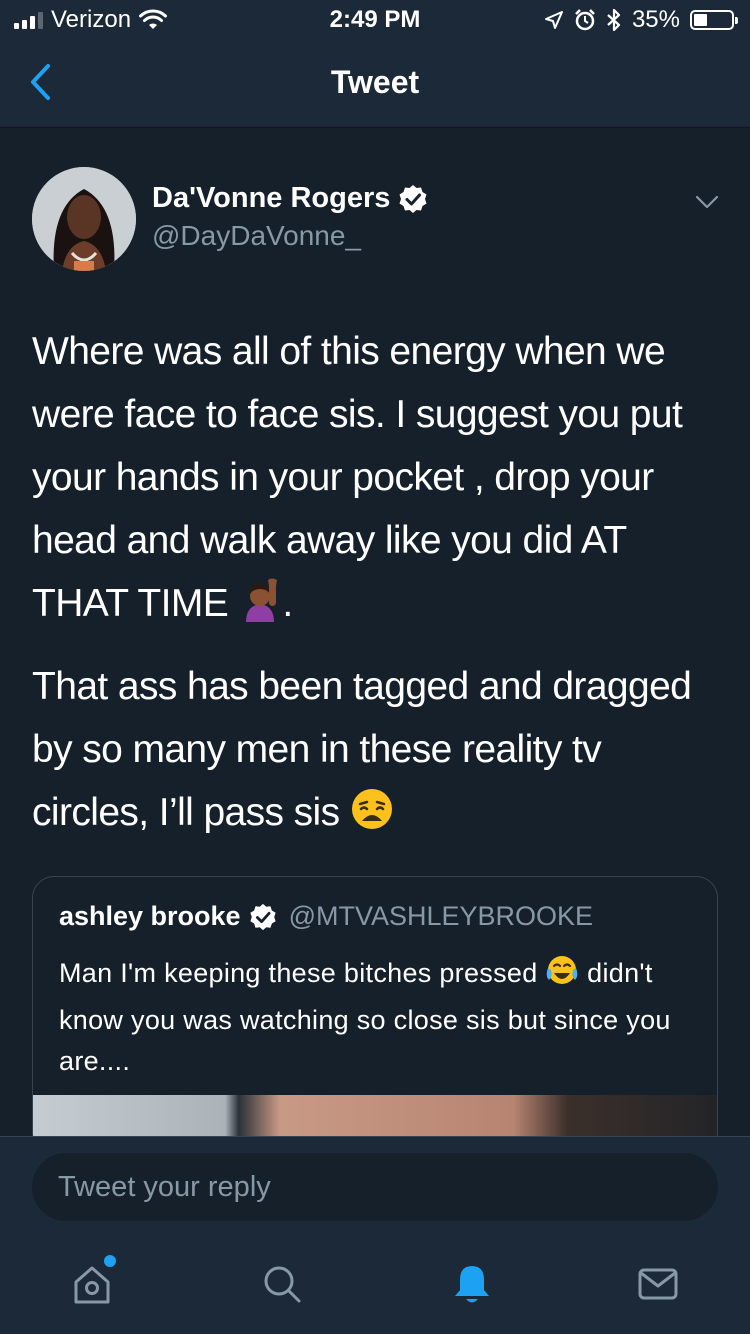  Describe the element at coordinates (150, 916) in the screenshot. I see `quoted-author-name: ashley brooke` at that location.